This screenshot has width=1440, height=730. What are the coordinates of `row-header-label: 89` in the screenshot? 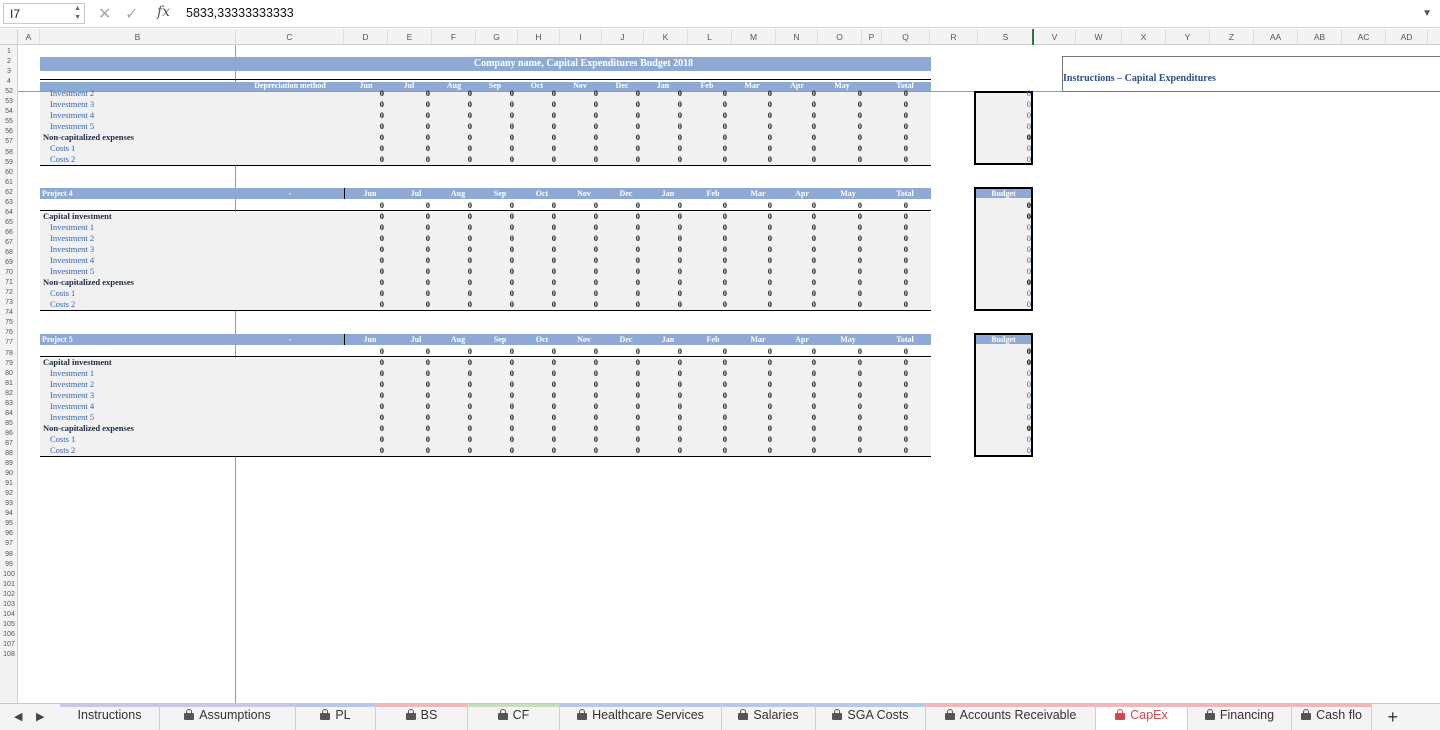 It's located at (8, 464).